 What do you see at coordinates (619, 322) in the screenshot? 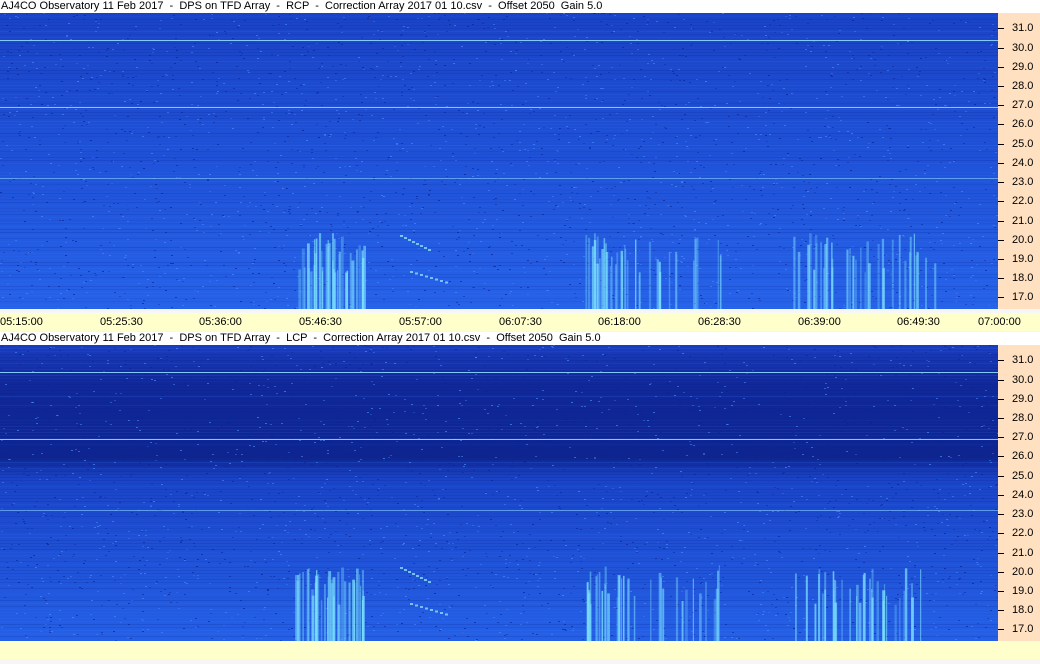
I see `x-tick-label: 06:18:00` at bounding box center [619, 322].